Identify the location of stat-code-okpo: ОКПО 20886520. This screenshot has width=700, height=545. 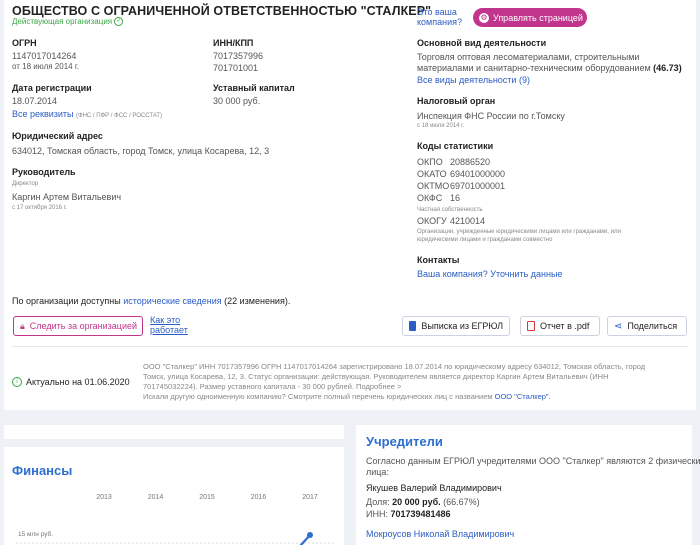
(454, 162).